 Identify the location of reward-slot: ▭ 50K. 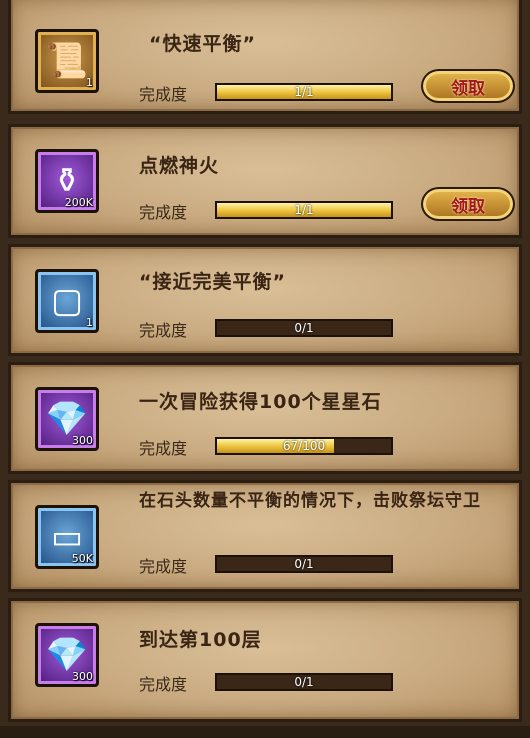
(67, 537).